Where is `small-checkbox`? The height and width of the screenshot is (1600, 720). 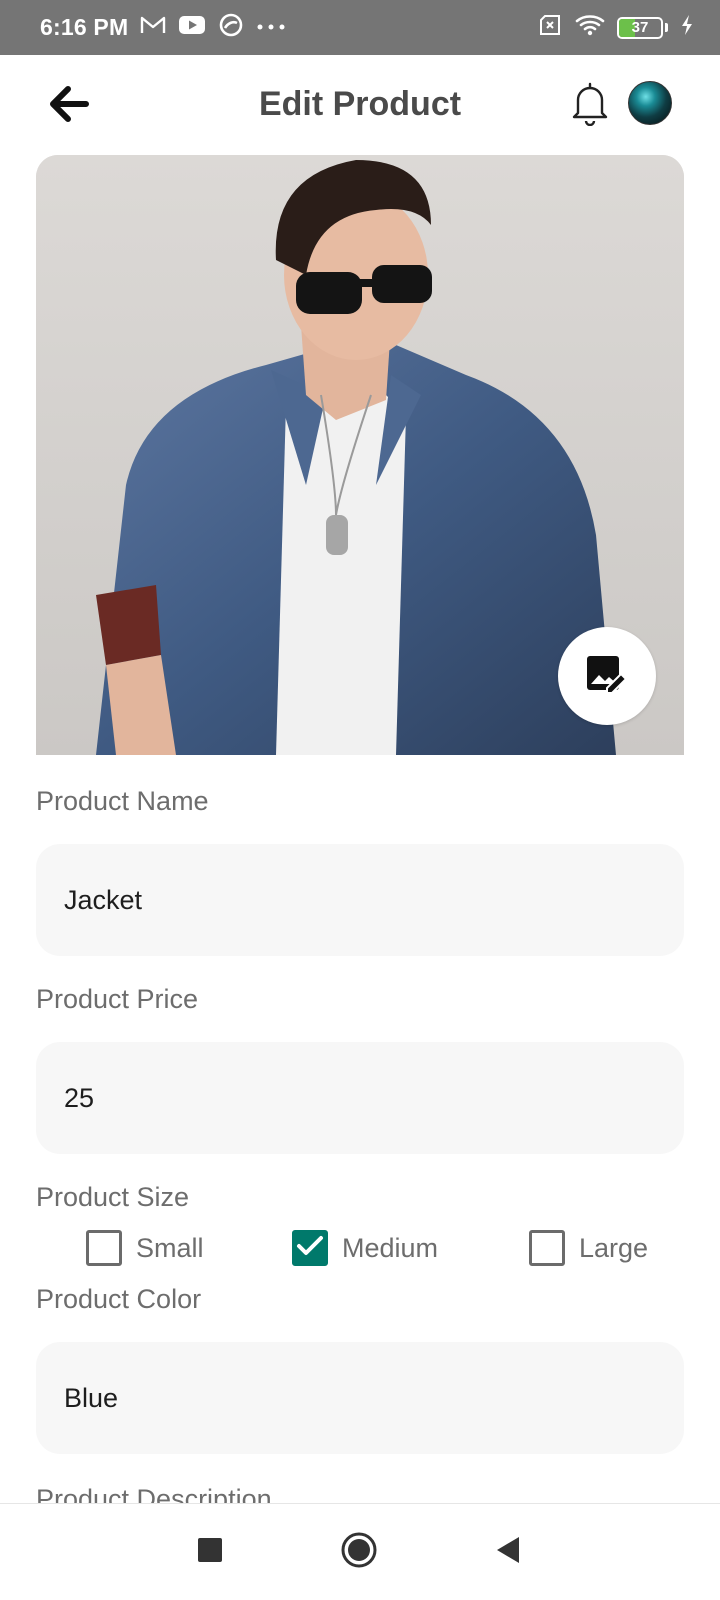 small-checkbox is located at coordinates (104, 1248).